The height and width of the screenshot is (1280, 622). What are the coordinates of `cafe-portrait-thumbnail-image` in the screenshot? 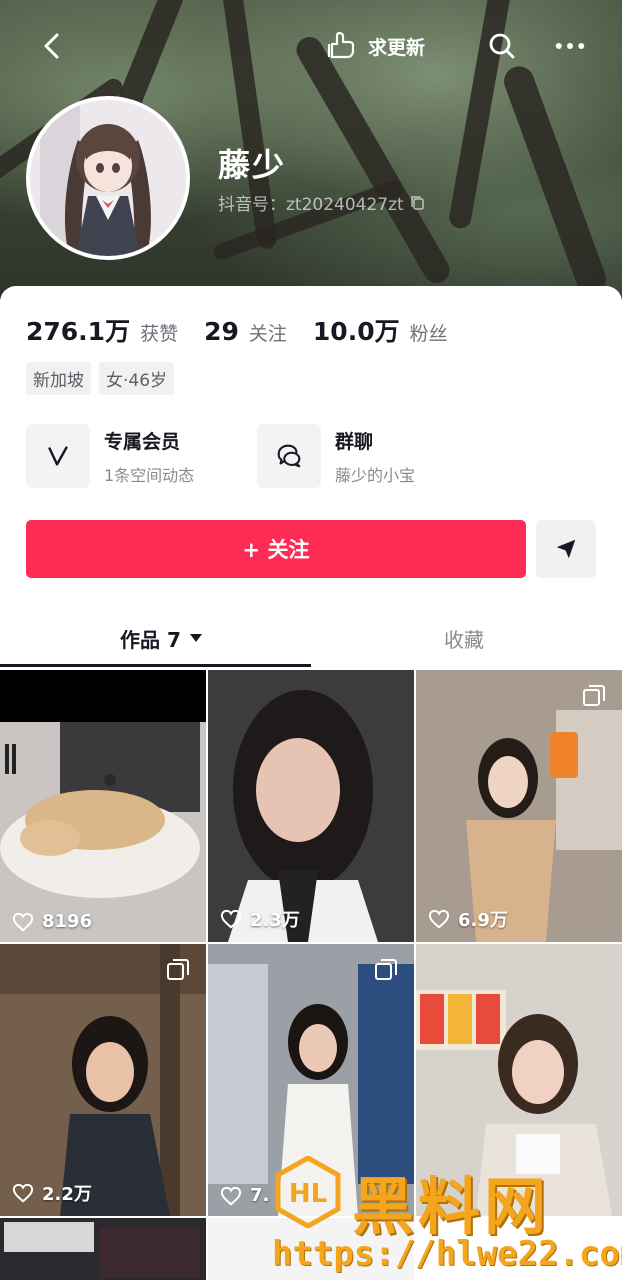 It's located at (103, 1080).